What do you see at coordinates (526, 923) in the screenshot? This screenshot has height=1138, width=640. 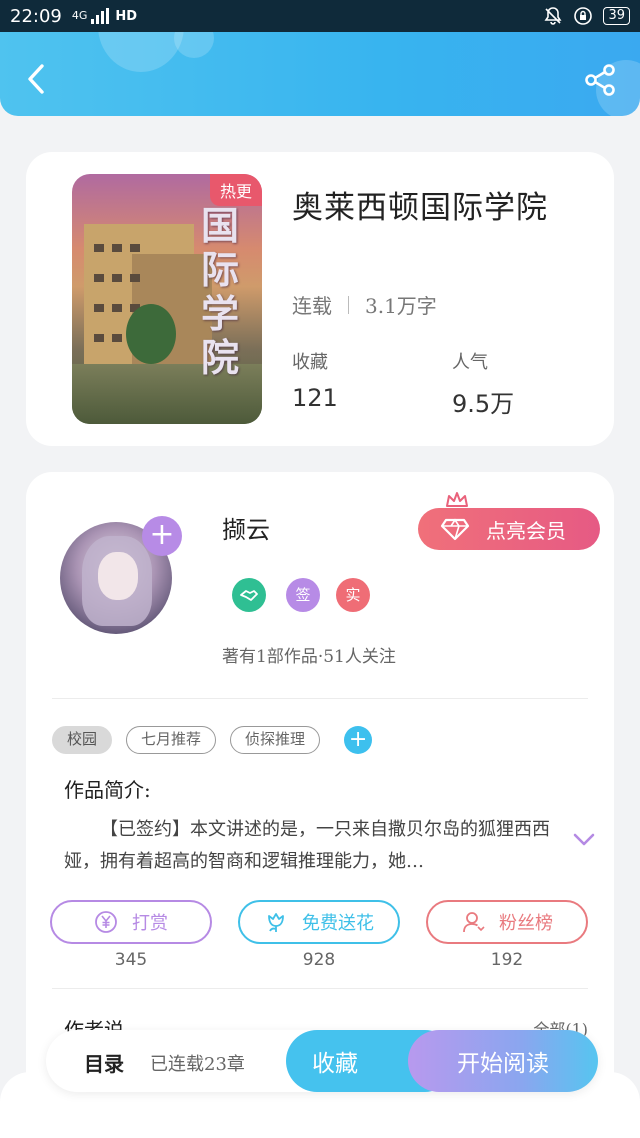 I see `fan-ranking-label: 粉丝榜` at bounding box center [526, 923].